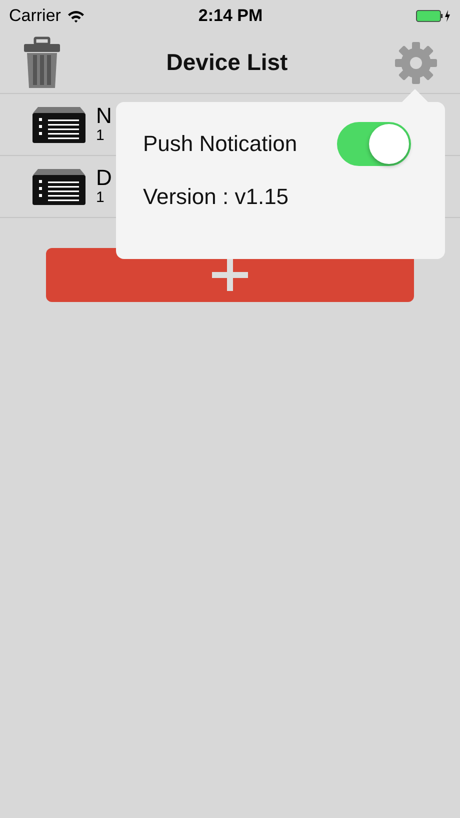 Image resolution: width=460 pixels, height=818 pixels. I want to click on push-toggle, so click(374, 144).